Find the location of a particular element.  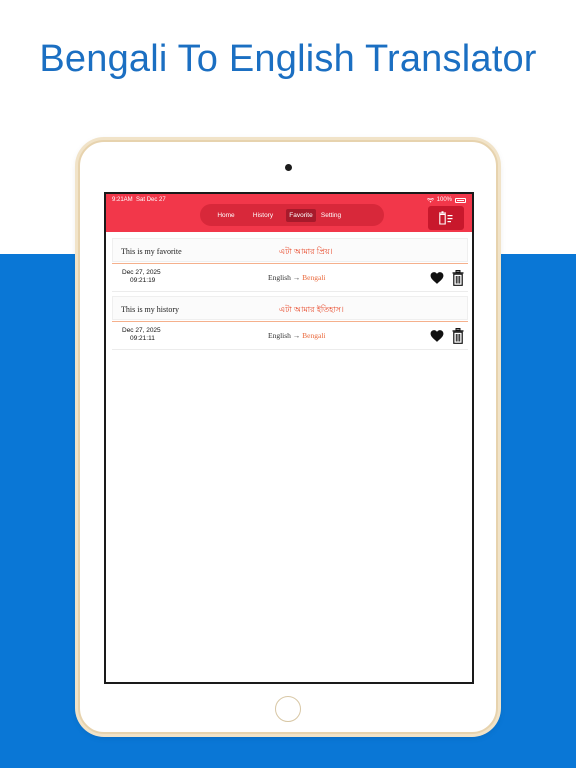

clear-all-button is located at coordinates (446, 218).